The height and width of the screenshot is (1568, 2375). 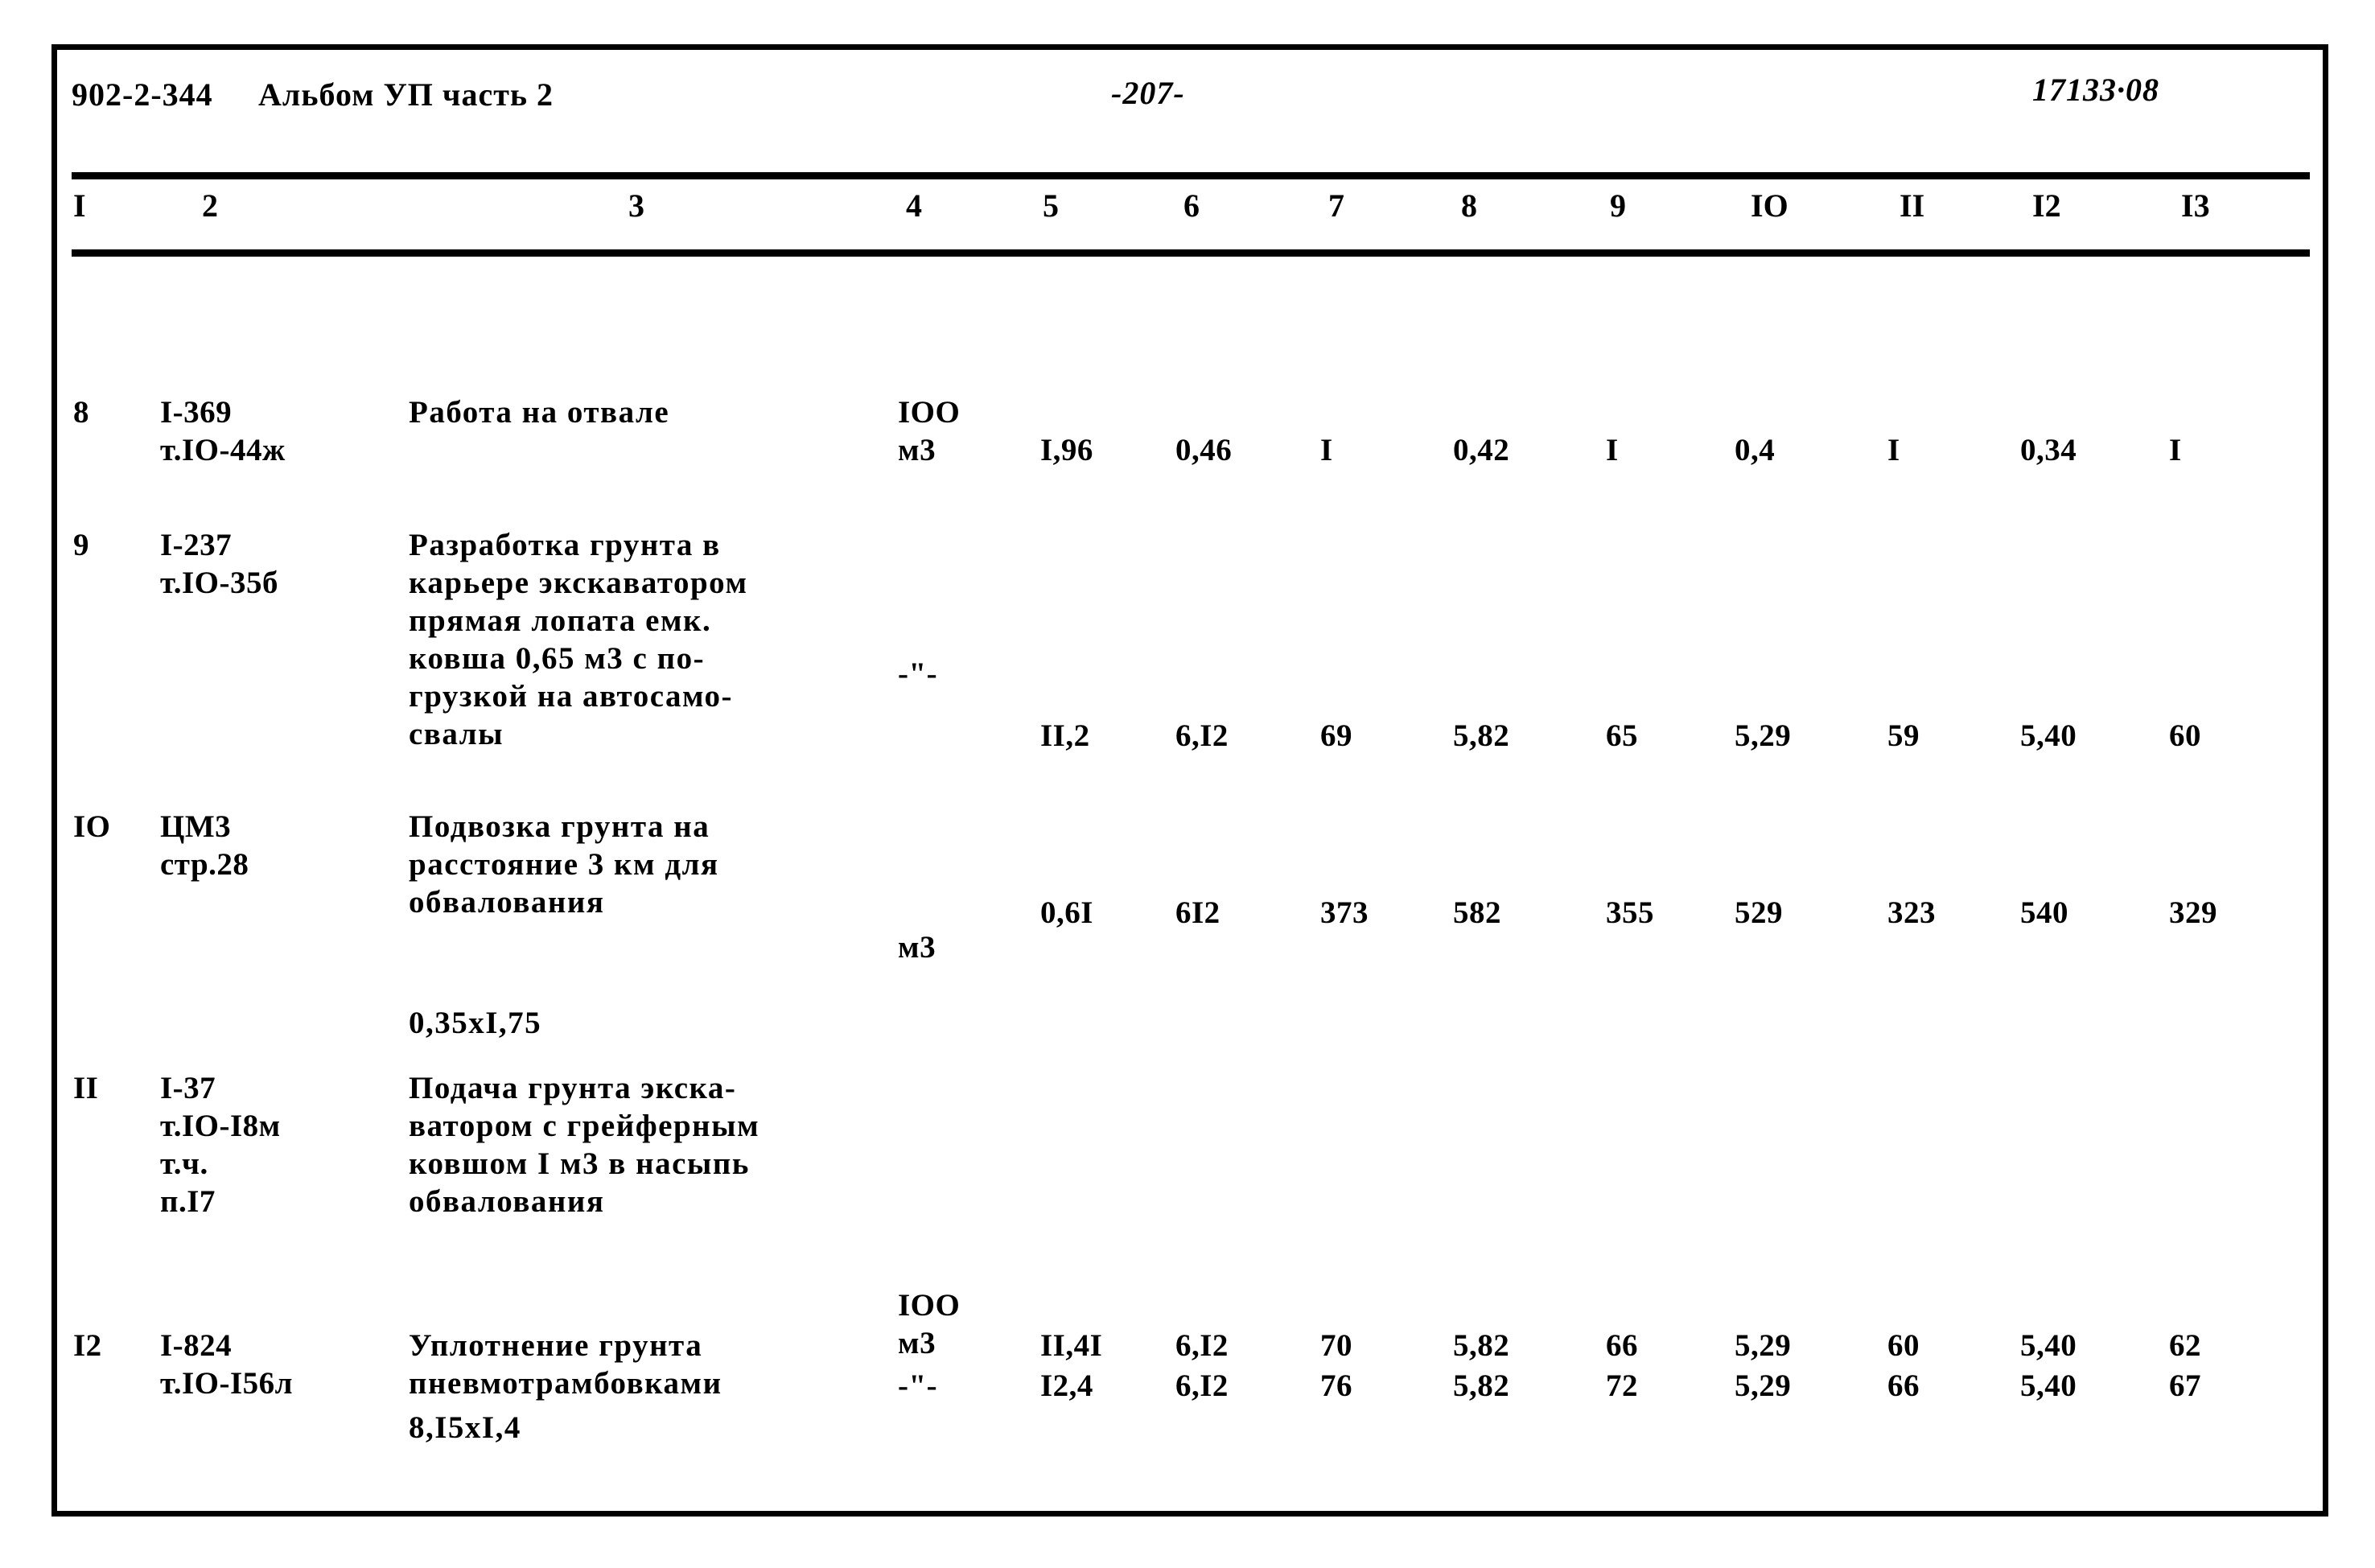 What do you see at coordinates (1903, 1385) in the screenshot?
I see `row-value-col-11: 66` at bounding box center [1903, 1385].